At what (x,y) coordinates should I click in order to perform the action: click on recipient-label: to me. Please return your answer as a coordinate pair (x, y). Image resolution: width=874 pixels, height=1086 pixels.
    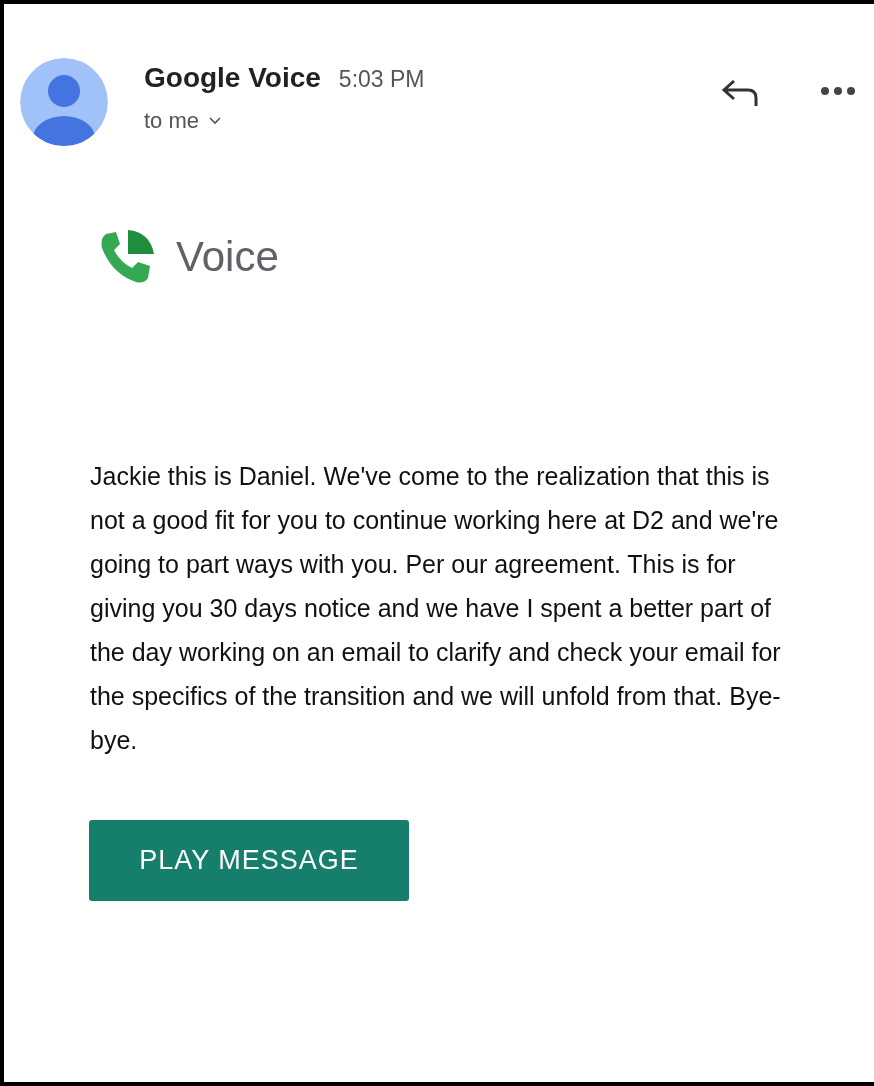
    Looking at the image, I should click on (172, 121).